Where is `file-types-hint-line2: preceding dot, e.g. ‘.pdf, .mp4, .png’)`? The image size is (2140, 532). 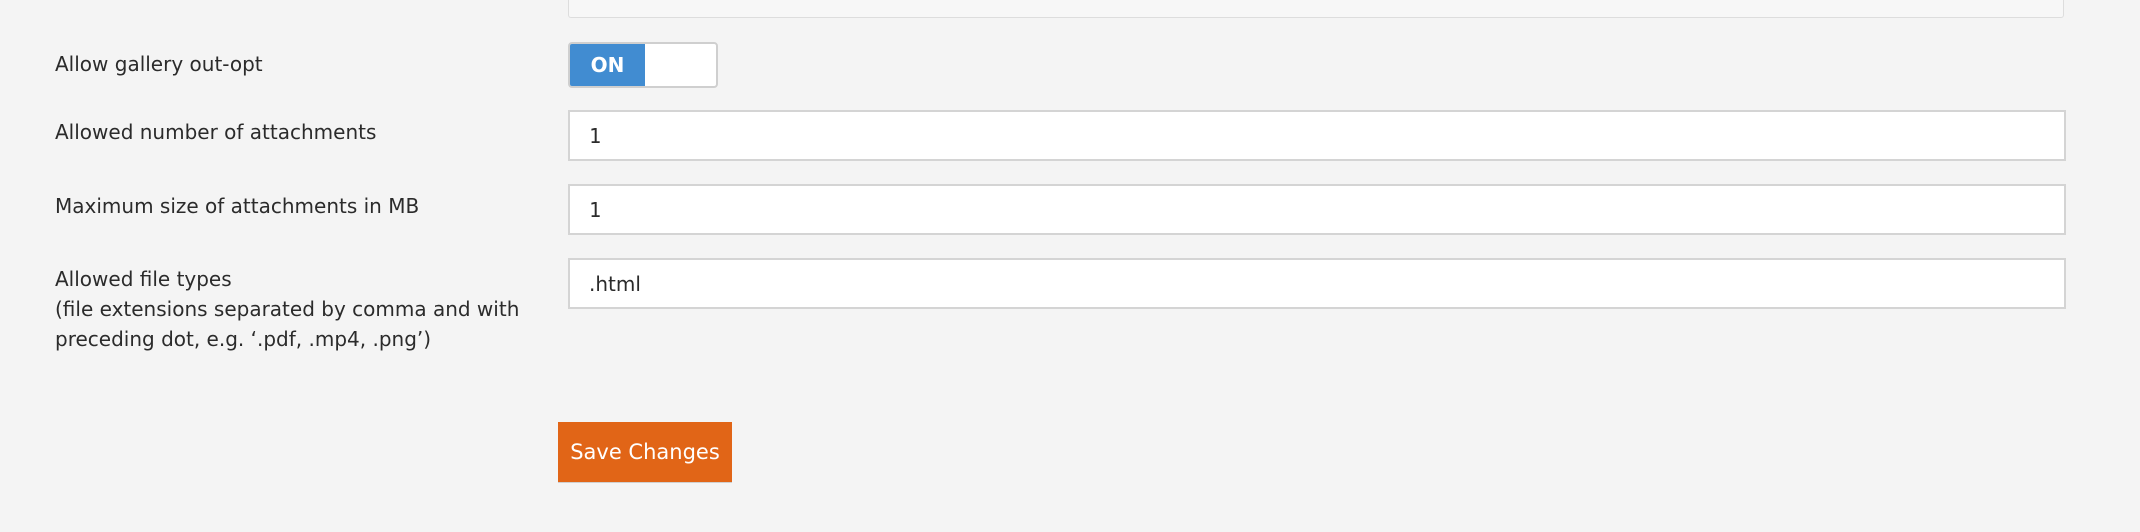 file-types-hint-line2: preceding dot, e.g. ‘.pdf, .mp4, .png’) is located at coordinates (243, 339).